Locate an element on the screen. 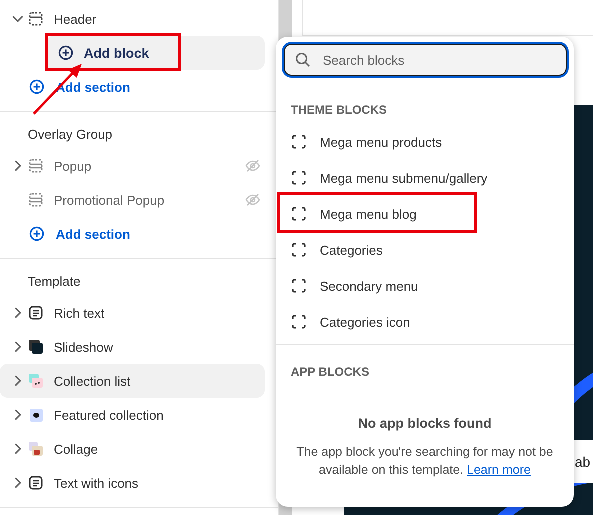 Image resolution: width=593 pixels, height=515 pixels. block-option: Mega menu products is located at coordinates (425, 142).